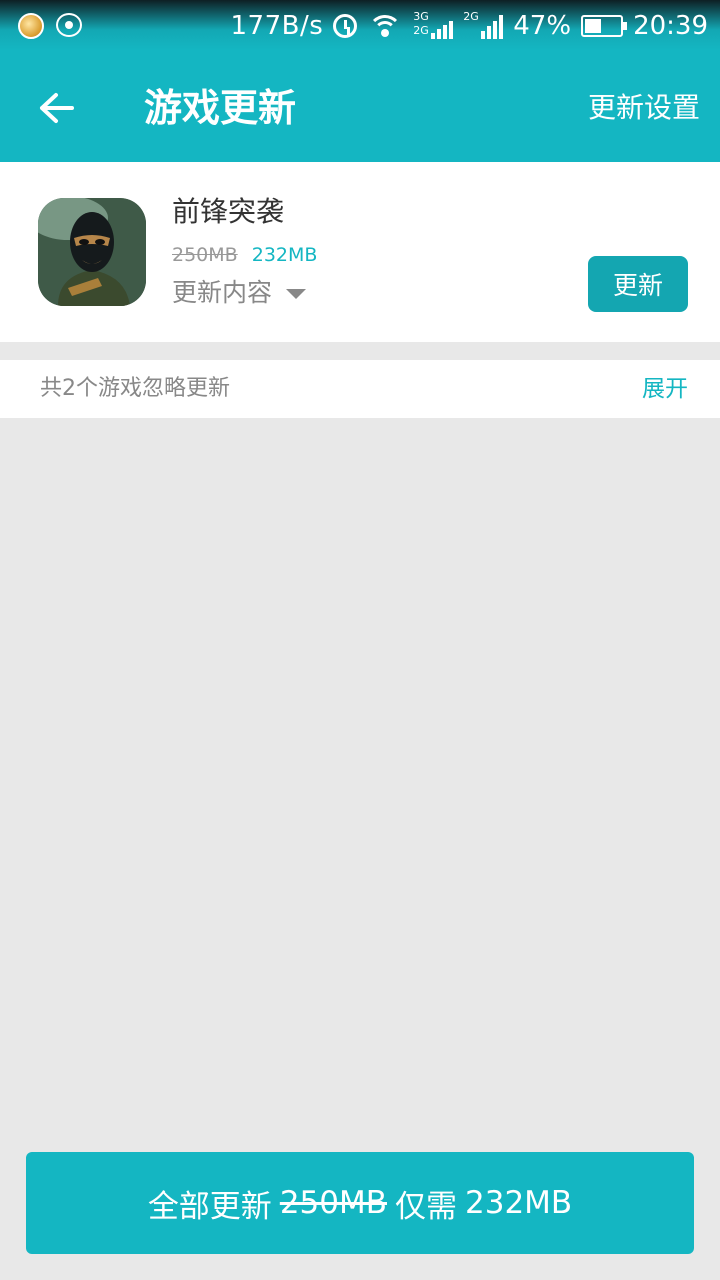  Describe the element at coordinates (644, 108) in the screenshot. I see `update-settings-button: 更新设置` at that location.